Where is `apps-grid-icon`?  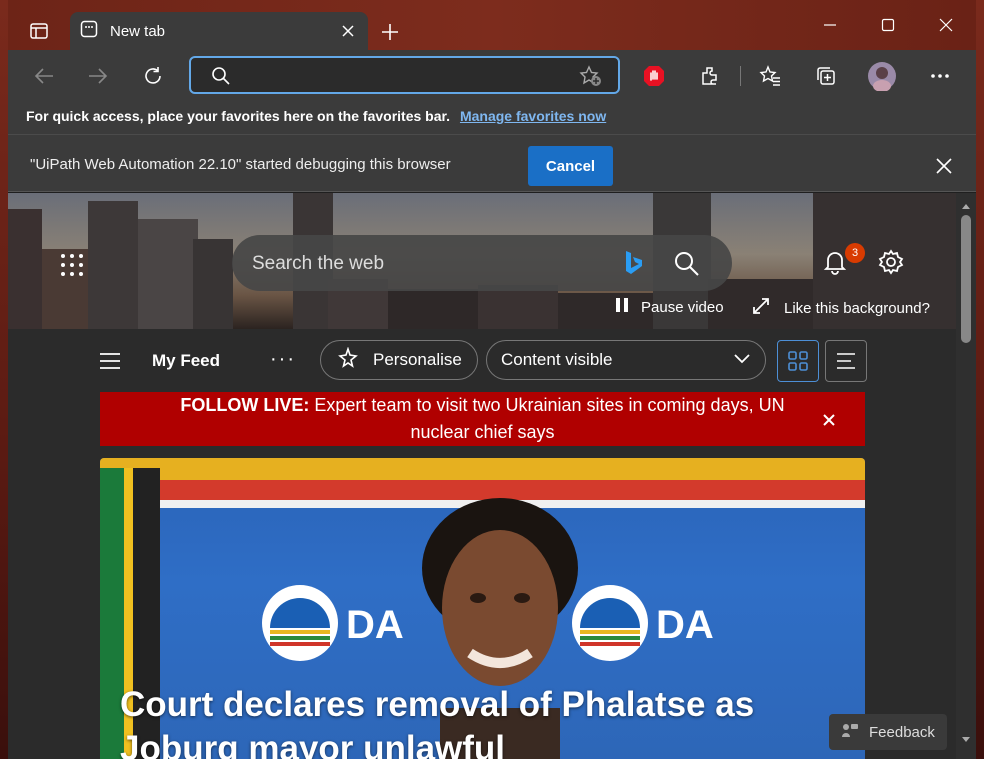
apps-grid-icon is located at coordinates (72, 265).